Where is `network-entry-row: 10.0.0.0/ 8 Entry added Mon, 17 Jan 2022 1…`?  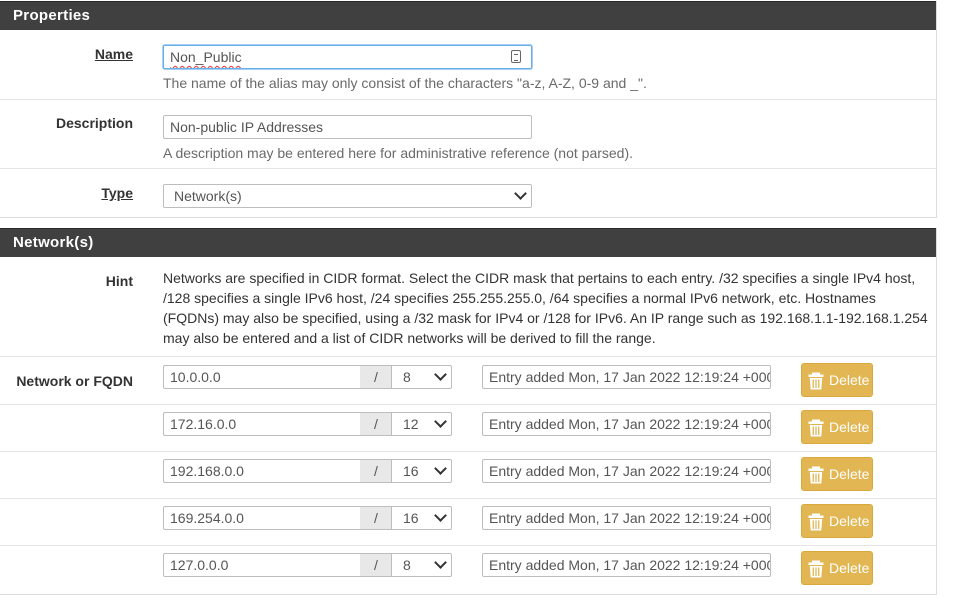 network-entry-row: 10.0.0.0/ 8 Entry added Mon, 17 Jan 2022 1… is located at coordinates (468, 381).